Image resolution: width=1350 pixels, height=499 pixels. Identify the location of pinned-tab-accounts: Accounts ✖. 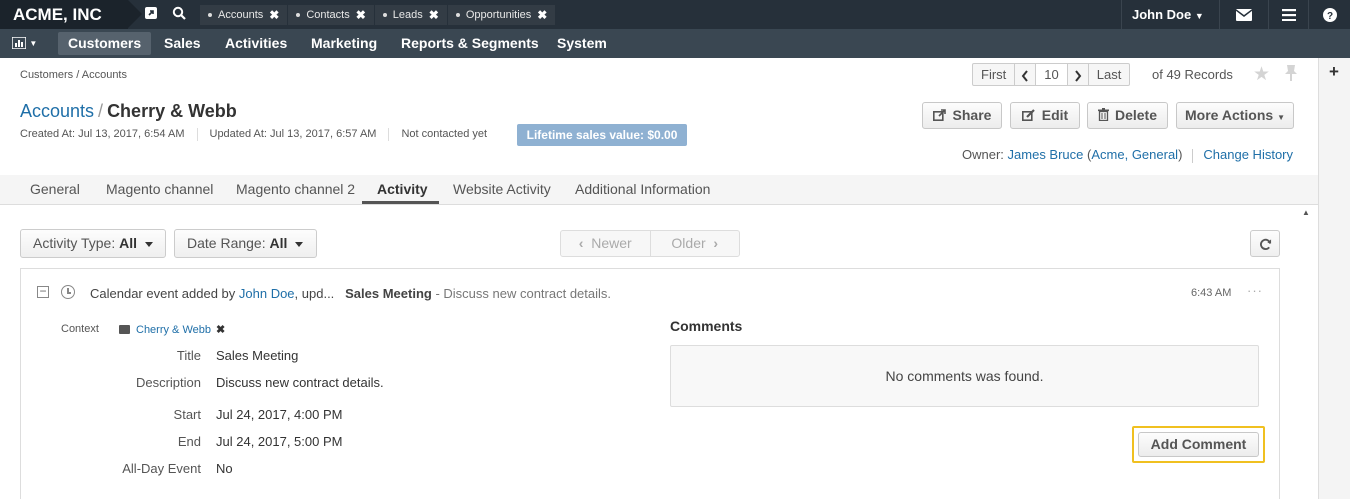
(244, 15).